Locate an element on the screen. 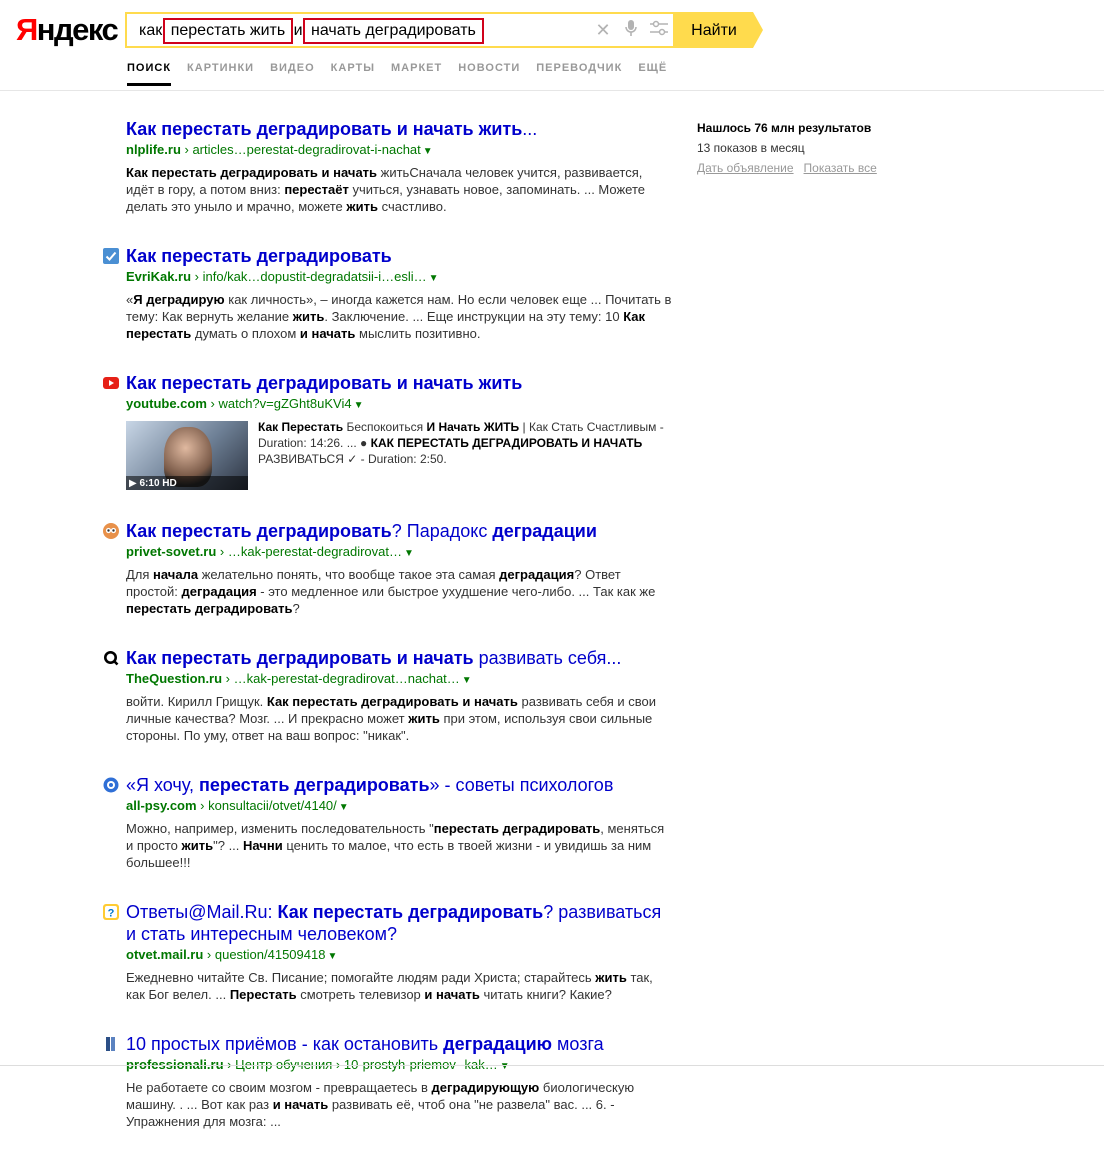 This screenshot has height=1160, width=1104. search-icons: ✕ is located at coordinates (631, 30).